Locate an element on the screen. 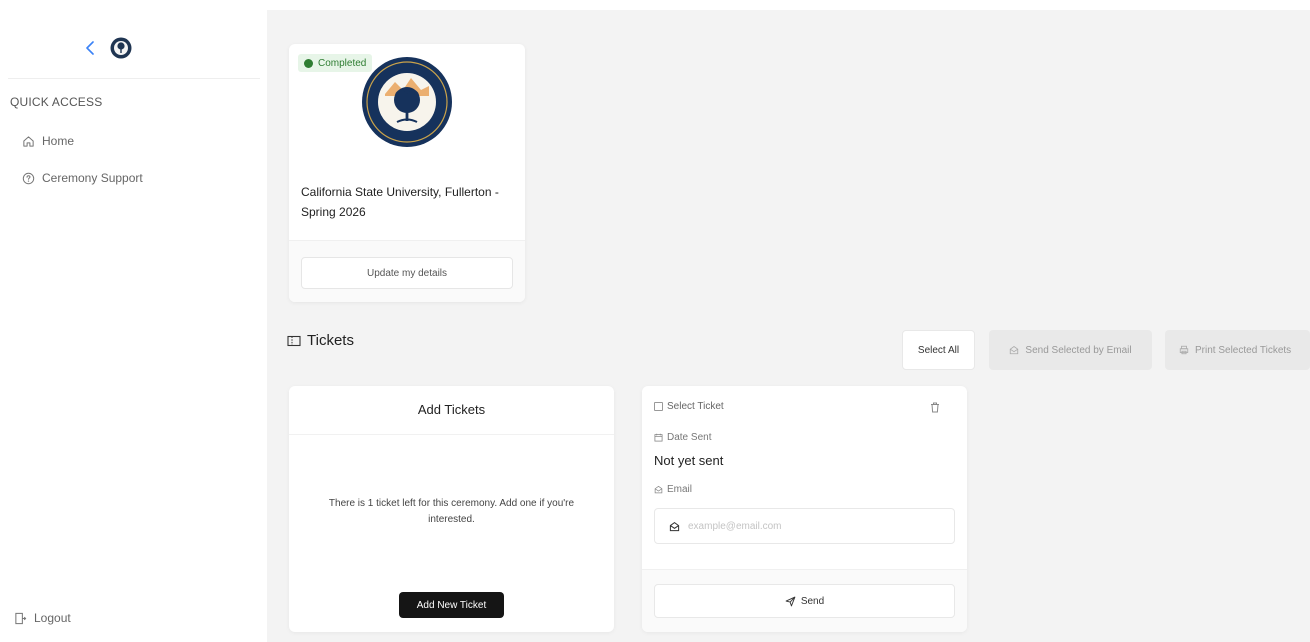 The width and height of the screenshot is (1310, 642). ticket-icon is located at coordinates (294, 340).